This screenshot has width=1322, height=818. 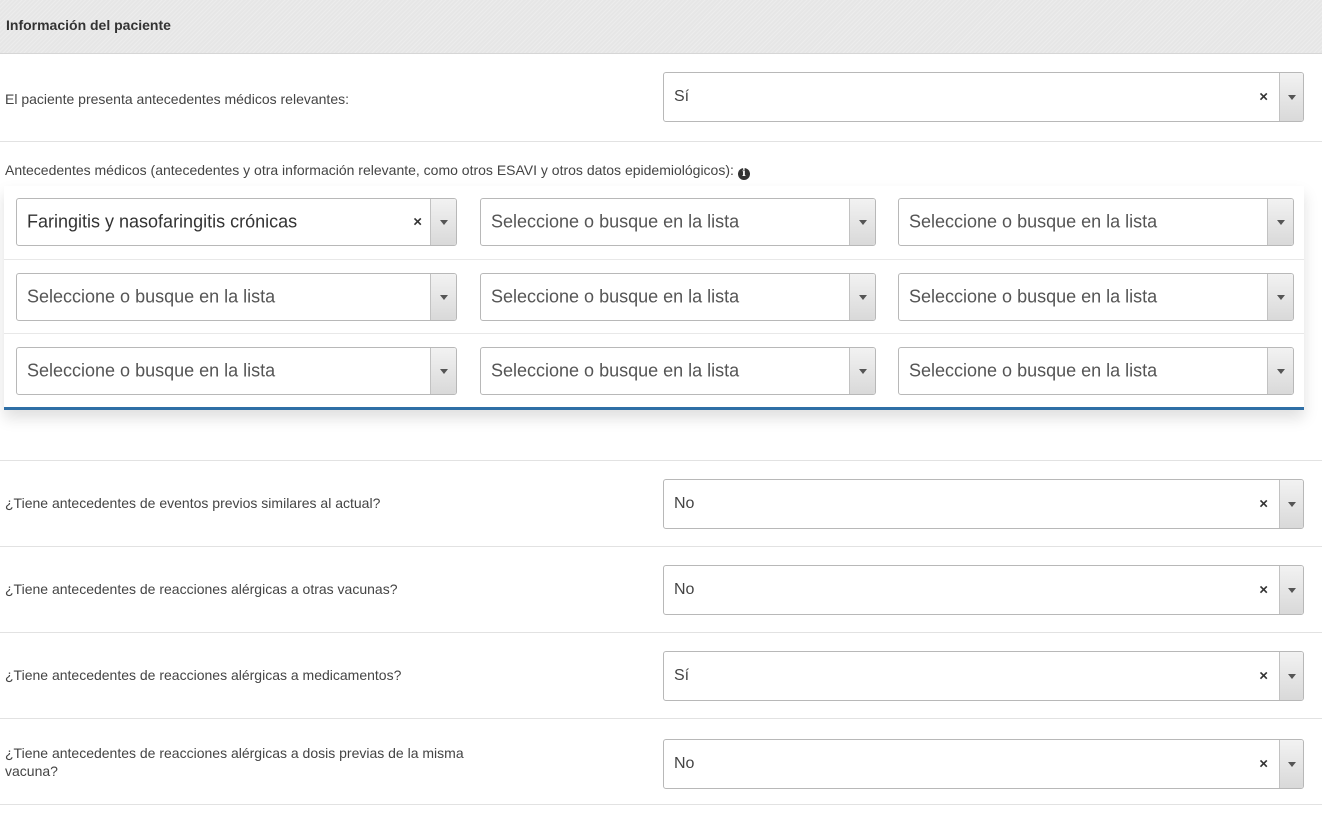 What do you see at coordinates (162, 221) in the screenshot?
I see `selected-value: Faringitis y nasofaringitis crónicas` at bounding box center [162, 221].